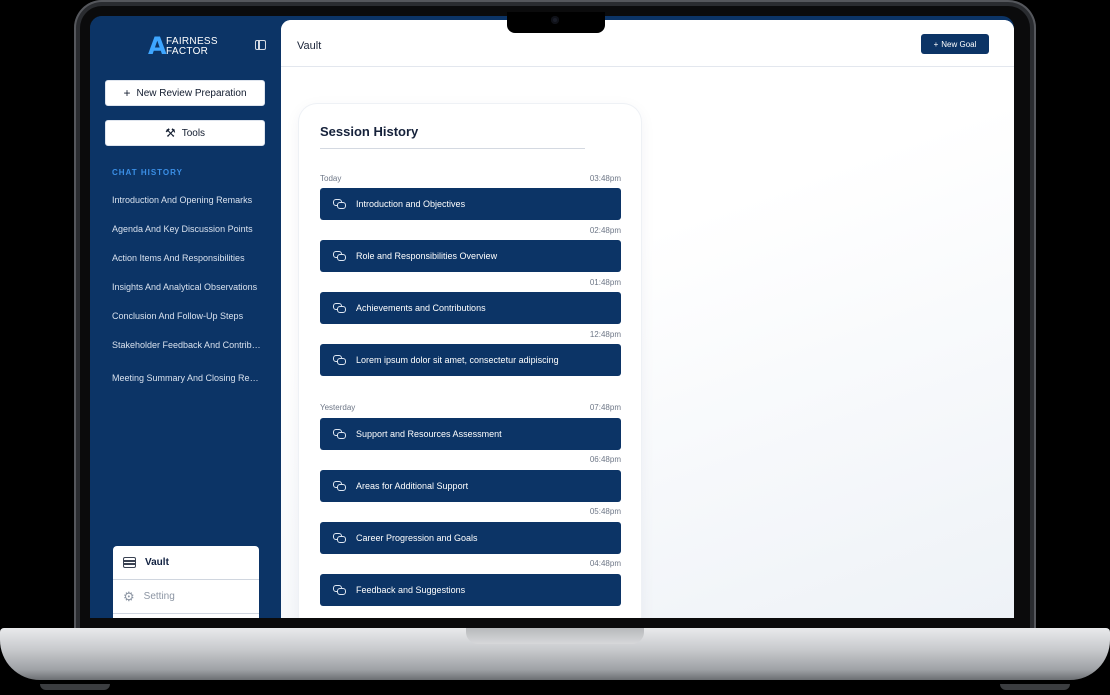 This screenshot has width=1110, height=695. I want to click on nav-item-vault: Vault, so click(186, 563).